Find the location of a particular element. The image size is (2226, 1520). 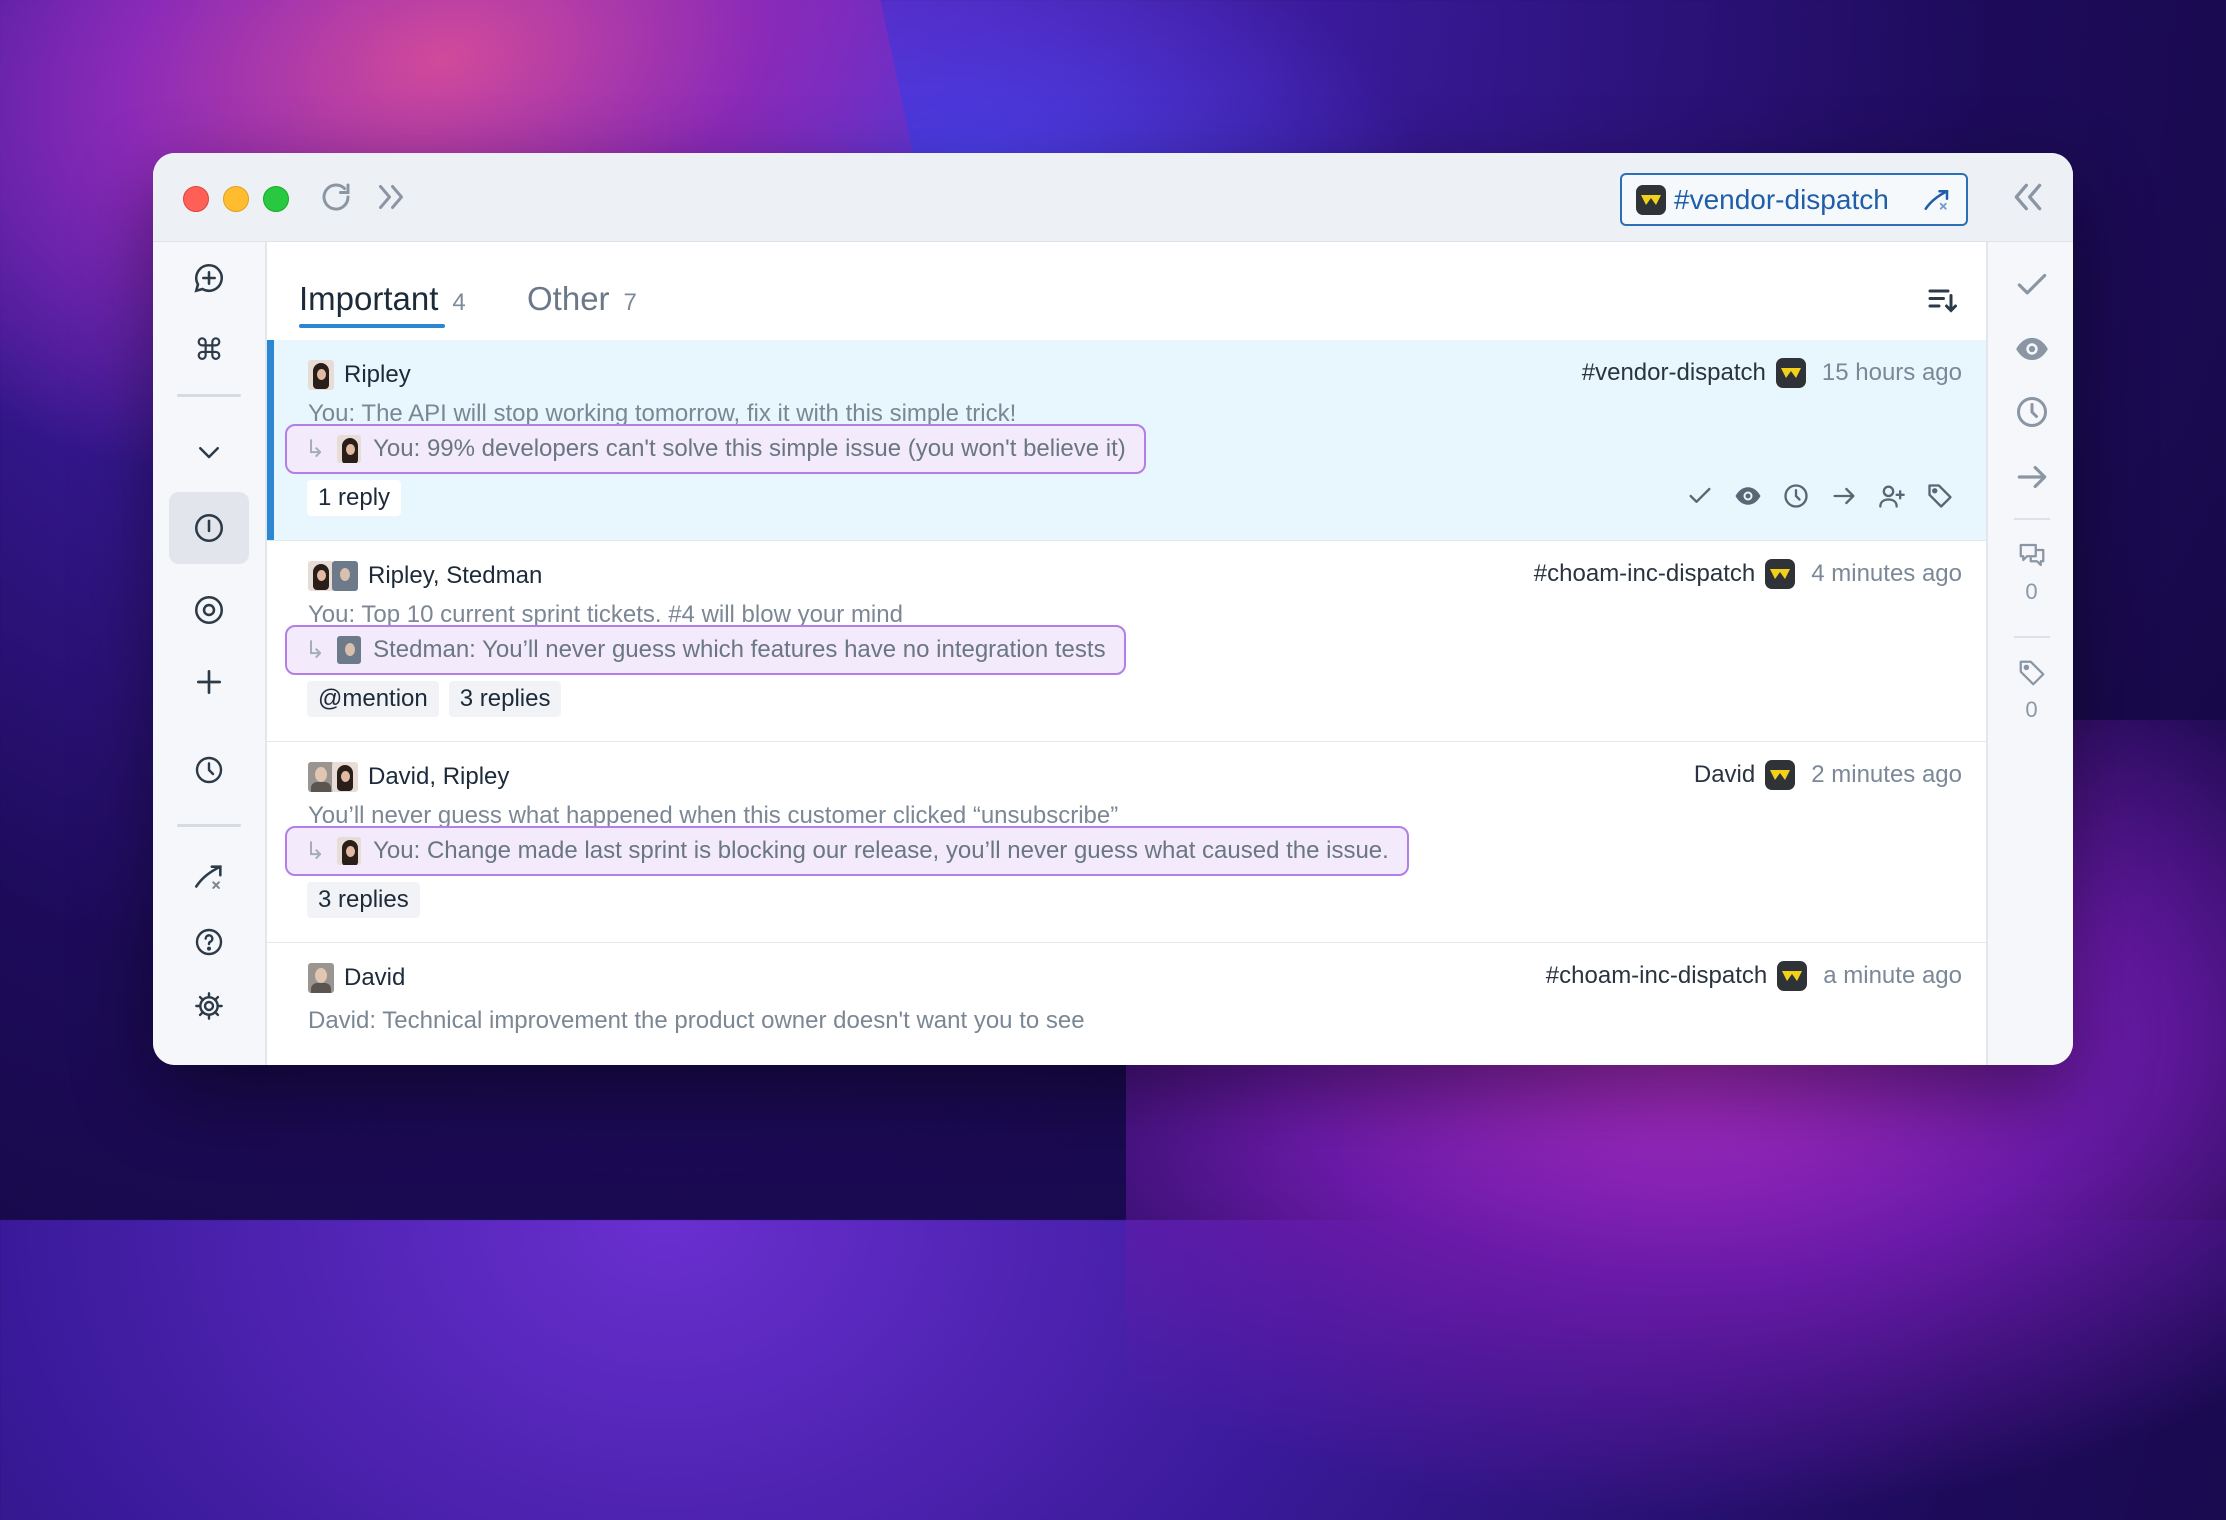

tab-important: Important 4 is located at coordinates (382, 299).